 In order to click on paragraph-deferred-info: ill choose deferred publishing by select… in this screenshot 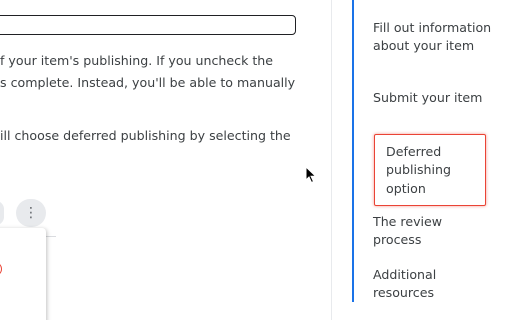, I will do `click(145, 136)`.